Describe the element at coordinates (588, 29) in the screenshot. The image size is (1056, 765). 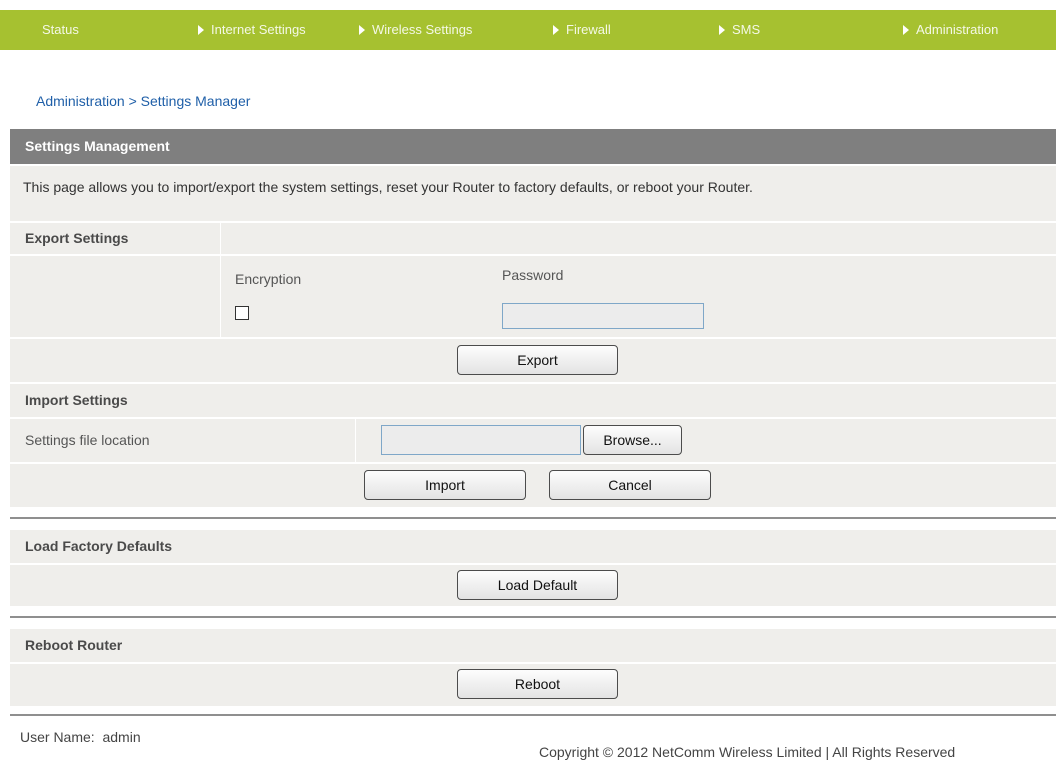
I see `nav-item-label: Firewall` at that location.